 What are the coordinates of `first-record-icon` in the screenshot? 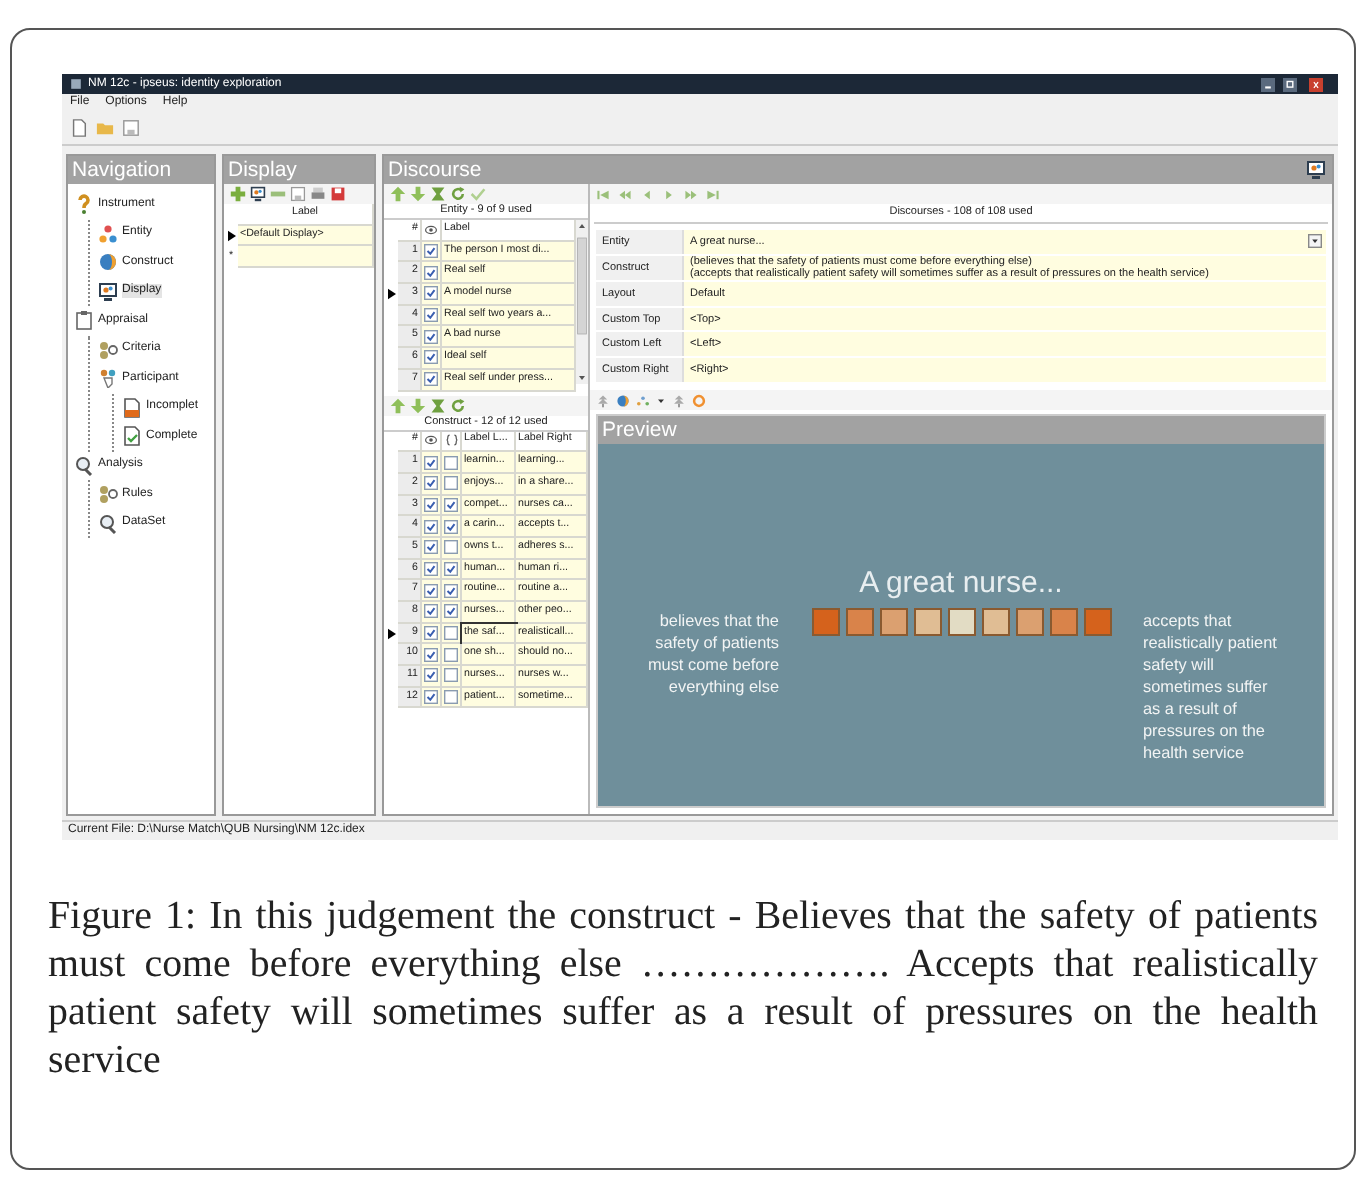 It's located at (603, 194).